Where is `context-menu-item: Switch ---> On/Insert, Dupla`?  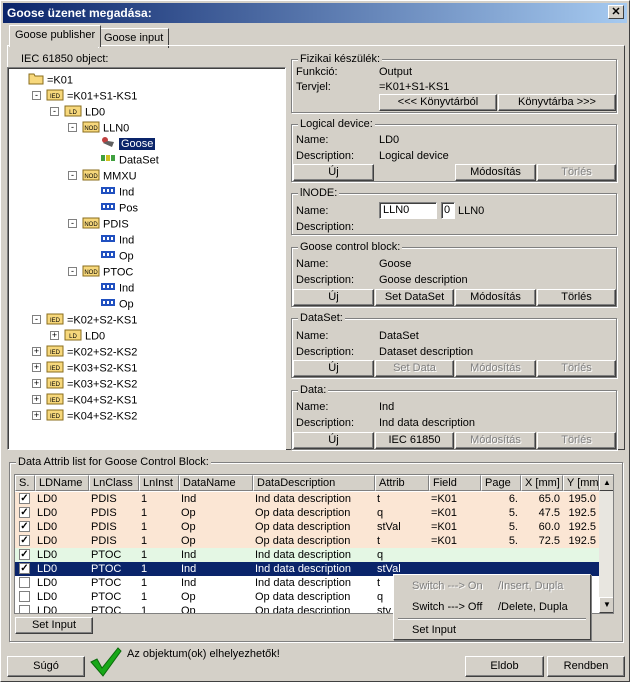 context-menu-item: Switch ---> On/Insert, Dupla is located at coordinates (492, 586).